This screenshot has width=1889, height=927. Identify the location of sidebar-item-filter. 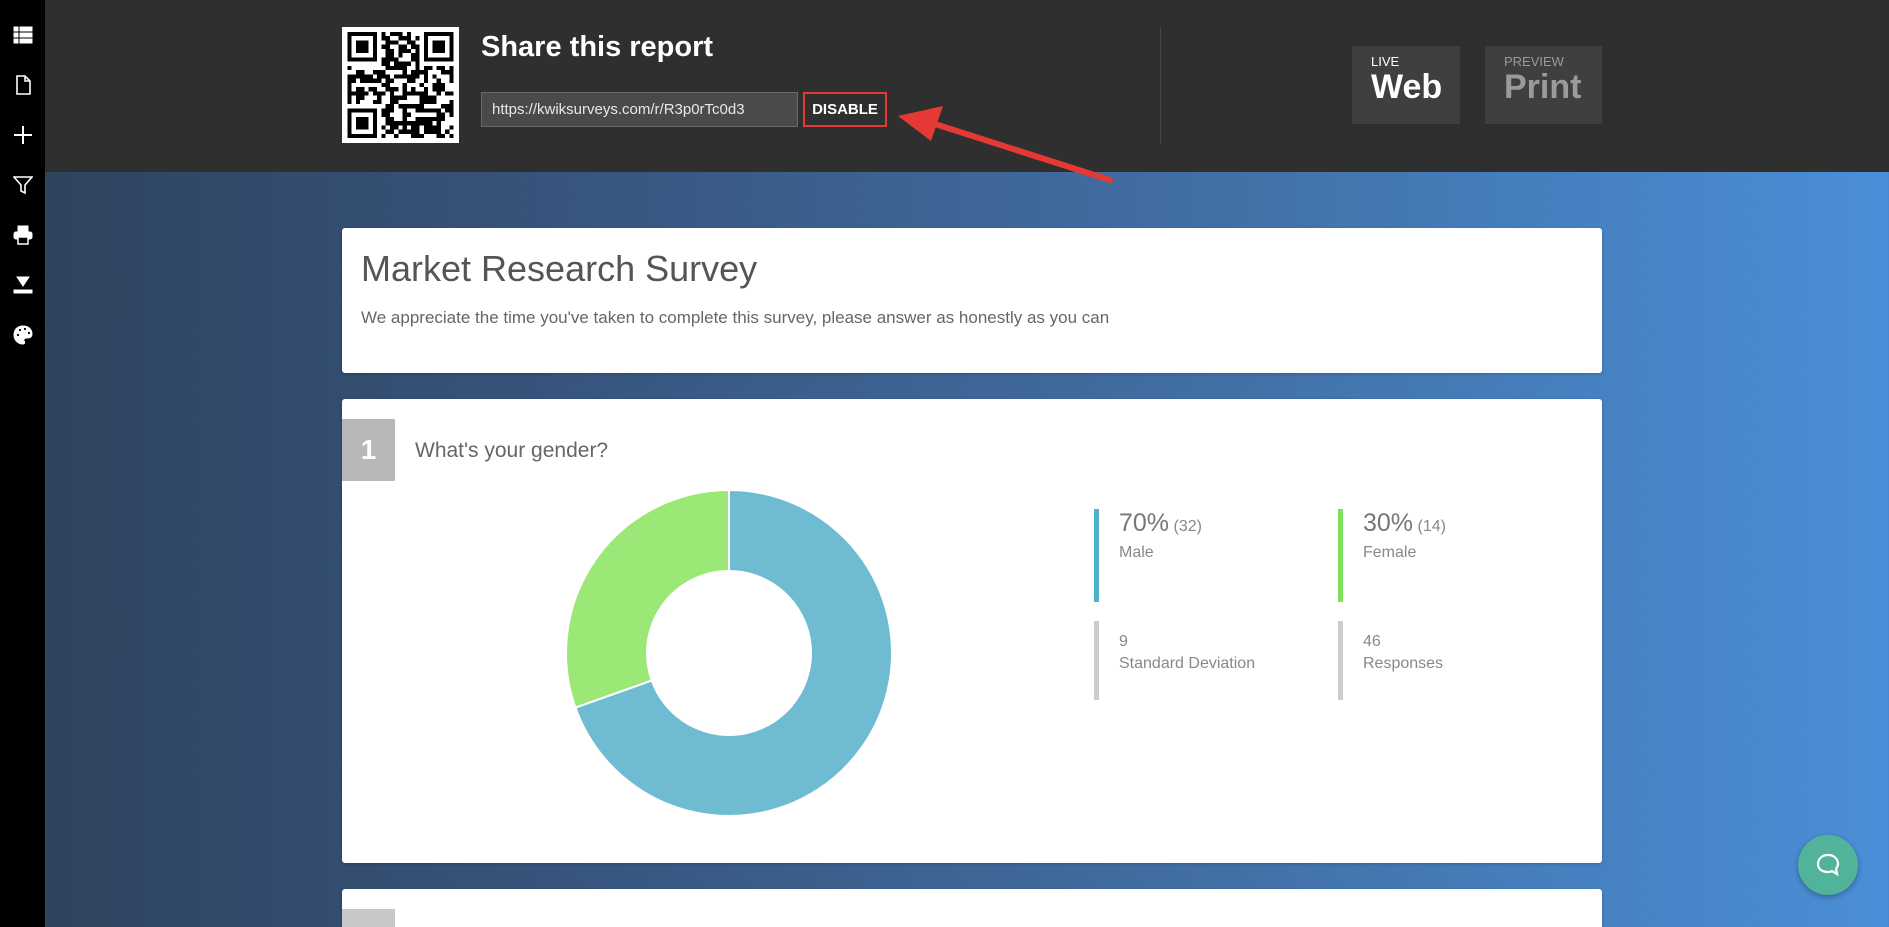
(22, 185).